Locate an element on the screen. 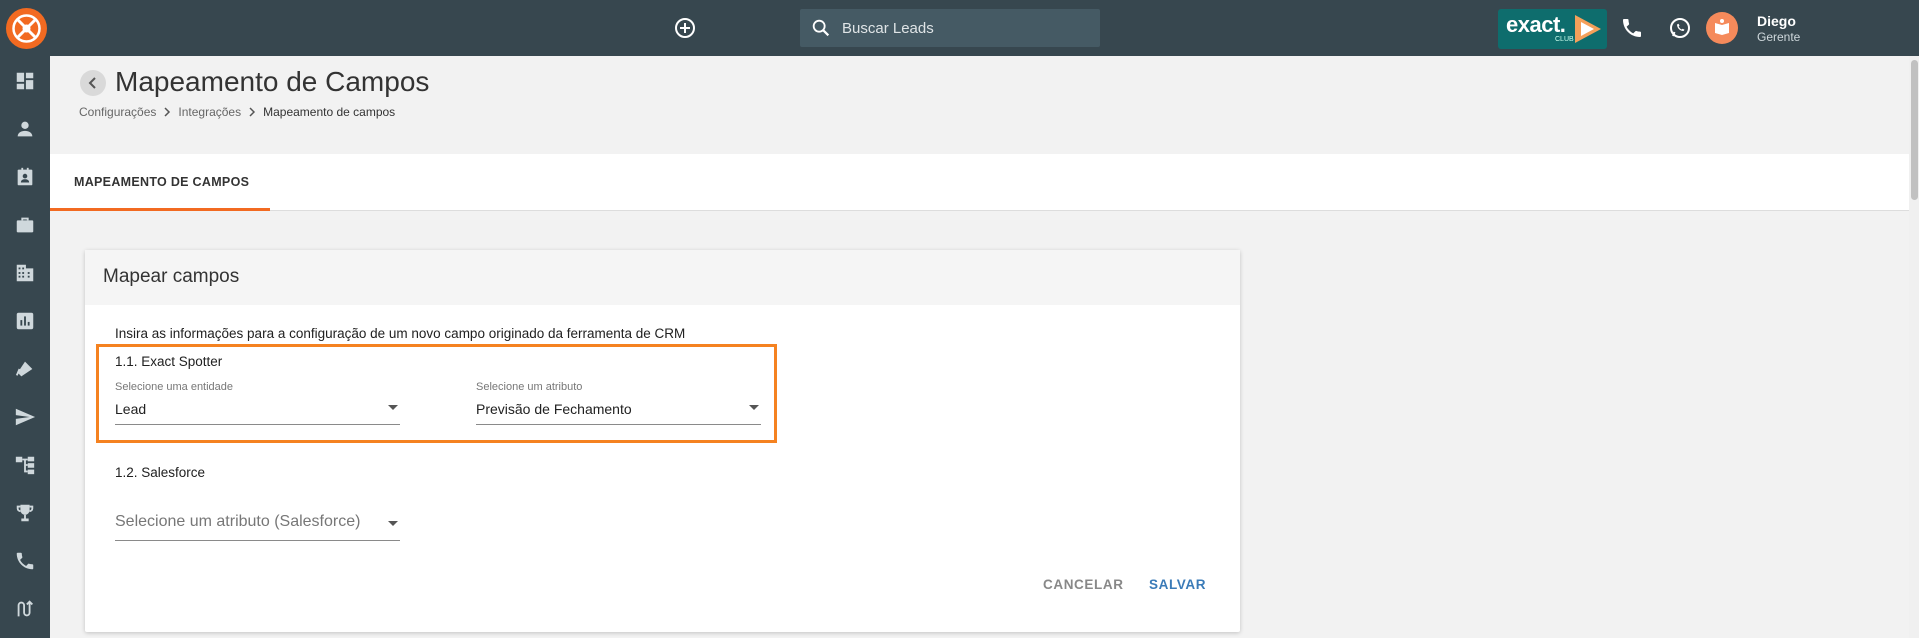 The height and width of the screenshot is (638, 1919). exact-club-badge: exact. CLUB is located at coordinates (1552, 29).